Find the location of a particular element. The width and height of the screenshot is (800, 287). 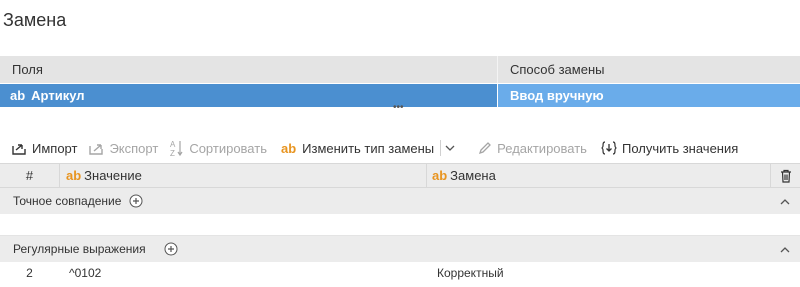

field-name: Артикул is located at coordinates (58, 95).